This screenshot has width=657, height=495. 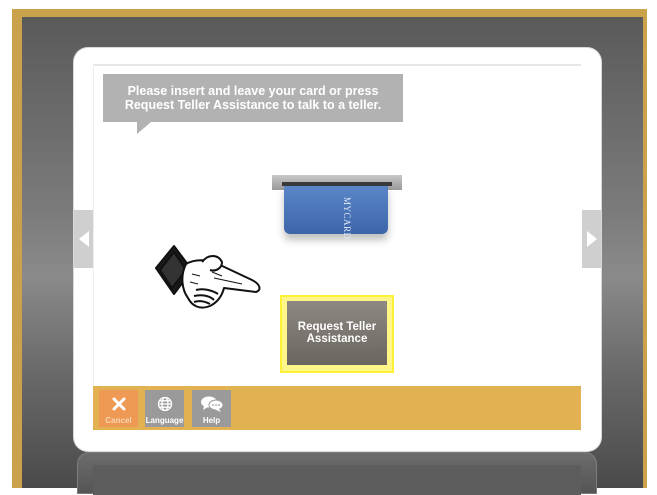 I want to click on cancel-button: Cancel, so click(x=118, y=408).